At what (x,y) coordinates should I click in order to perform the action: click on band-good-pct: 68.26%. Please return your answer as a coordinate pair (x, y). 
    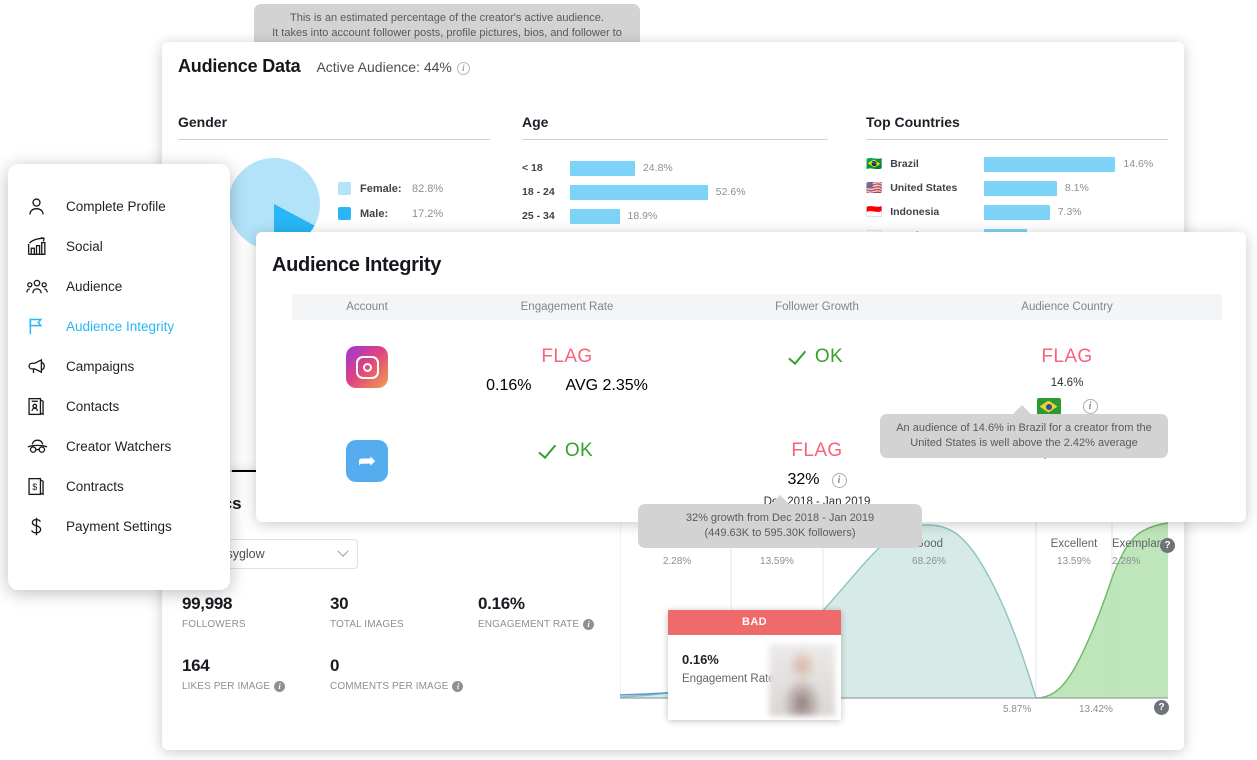
    Looking at the image, I should click on (929, 561).